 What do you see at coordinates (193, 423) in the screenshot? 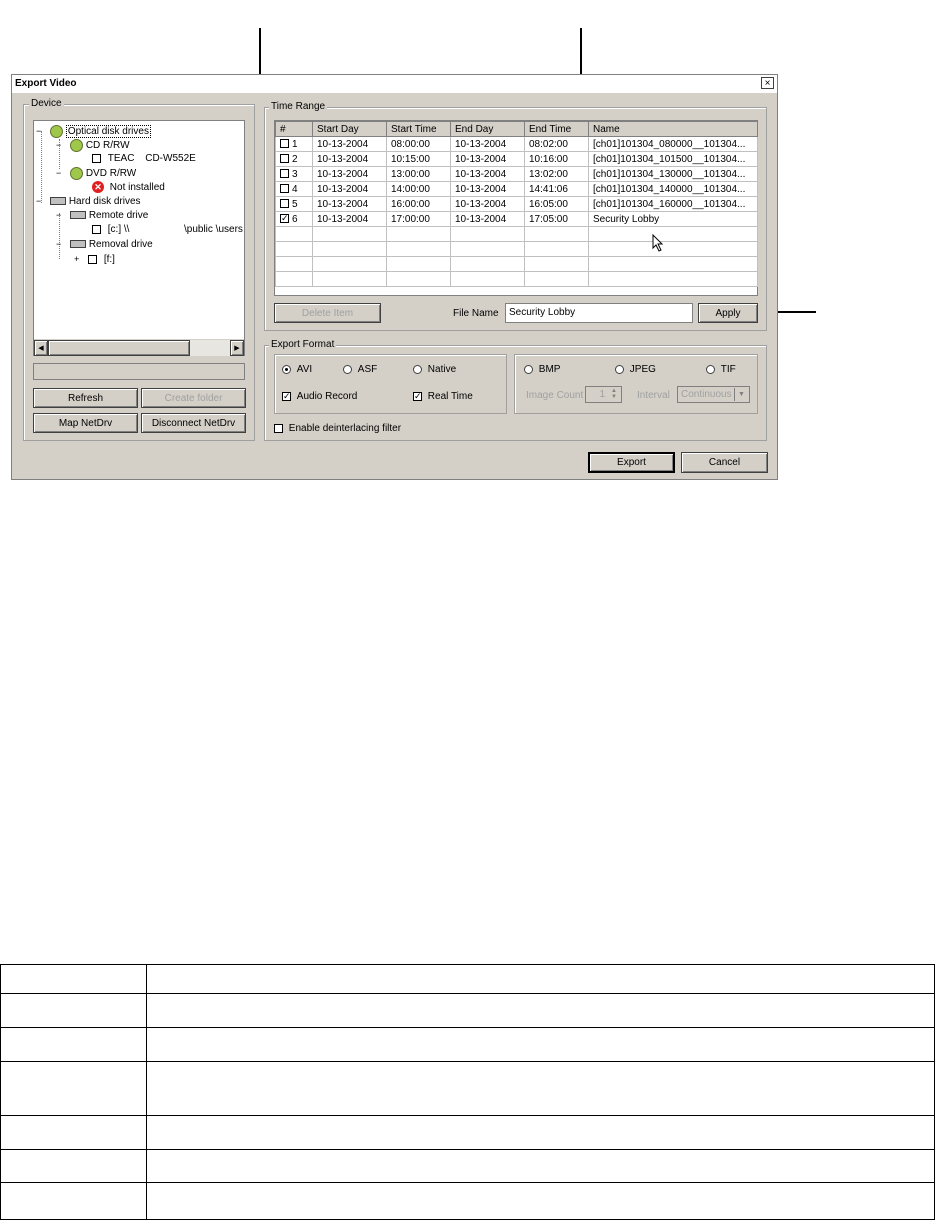
I see `disconnect-netdrv-button: Disconnect NetDrv` at bounding box center [193, 423].